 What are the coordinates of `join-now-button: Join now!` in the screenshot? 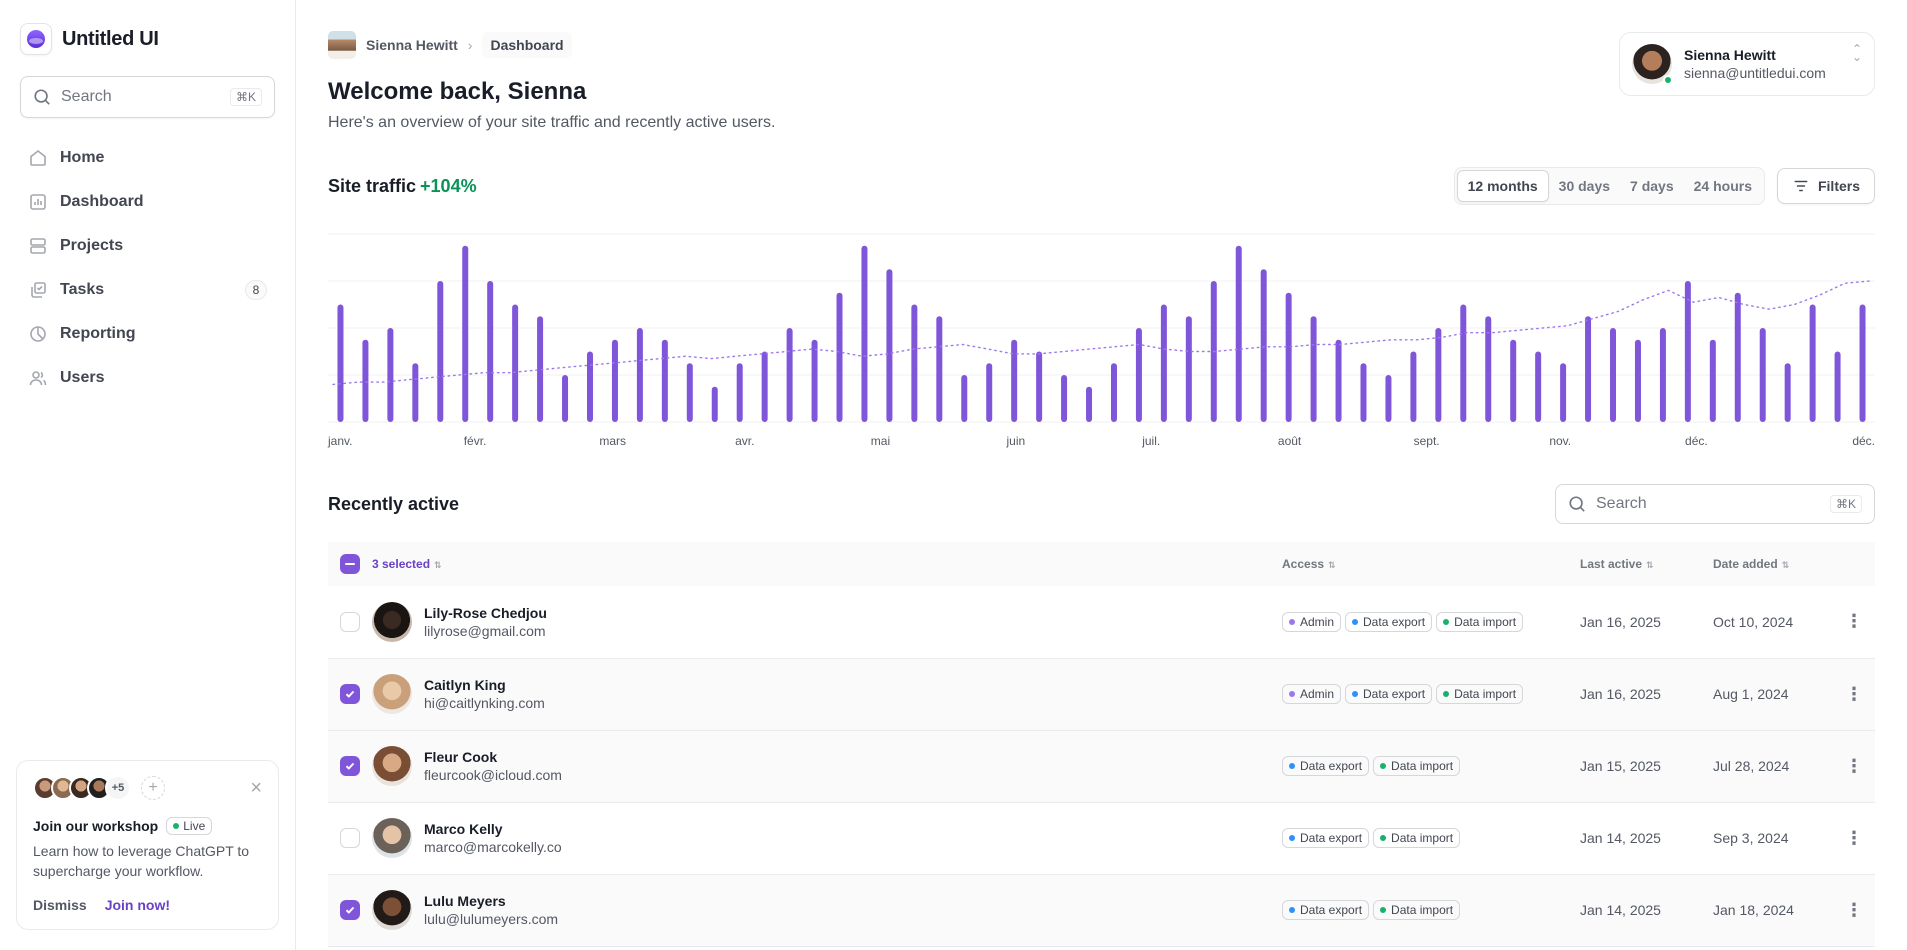 It's located at (137, 905).